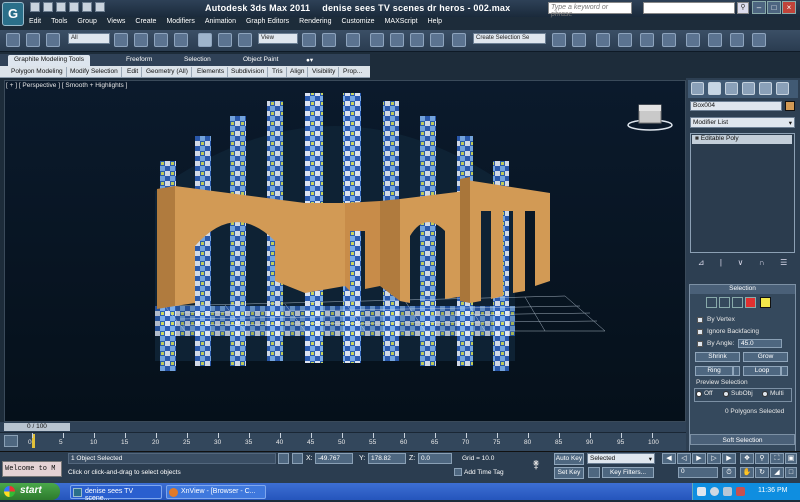 The width and height of the screenshot is (800, 502). Describe the element at coordinates (777, 458) in the screenshot. I see `zoom-all-icon: ⛶` at that location.